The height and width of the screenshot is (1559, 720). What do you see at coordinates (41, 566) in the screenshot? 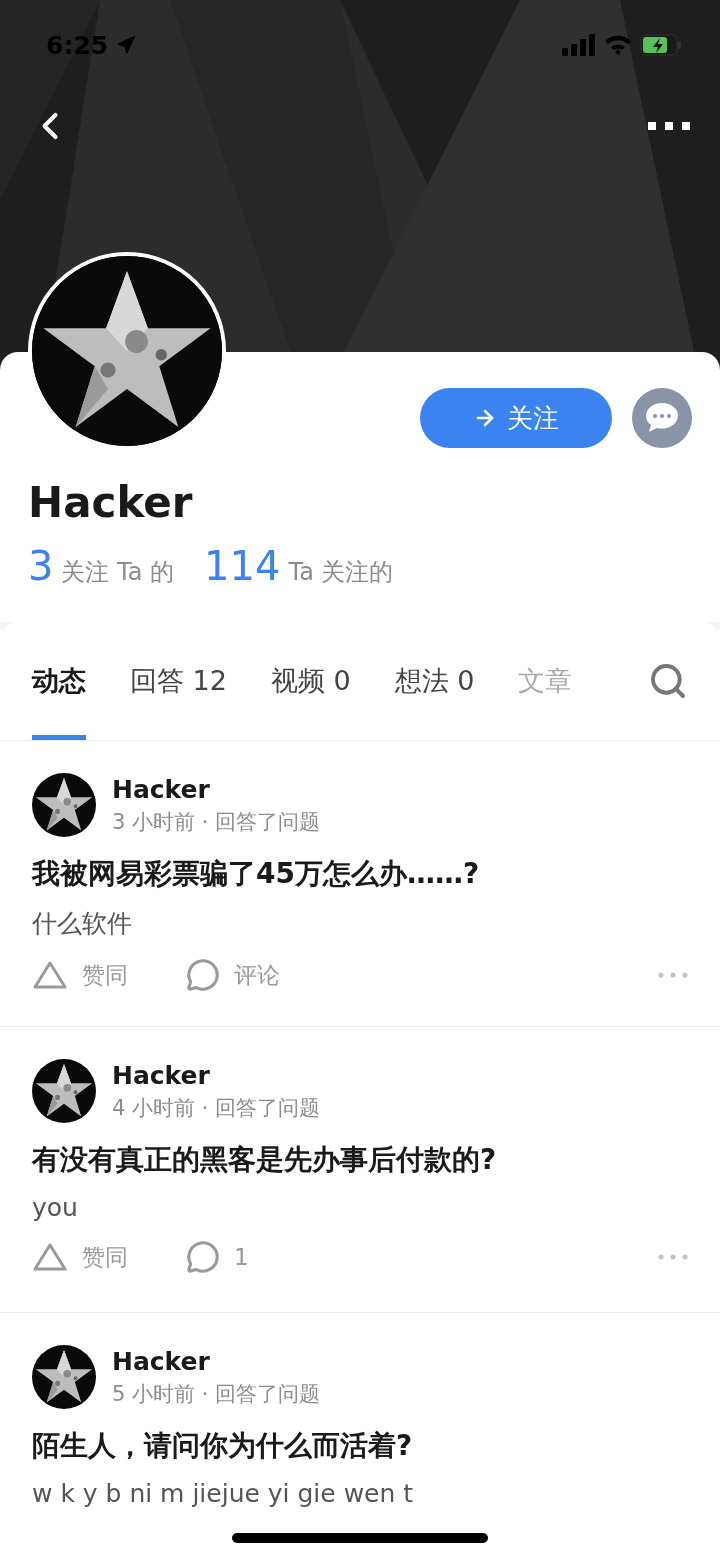
I see `stat-count: 3` at bounding box center [41, 566].